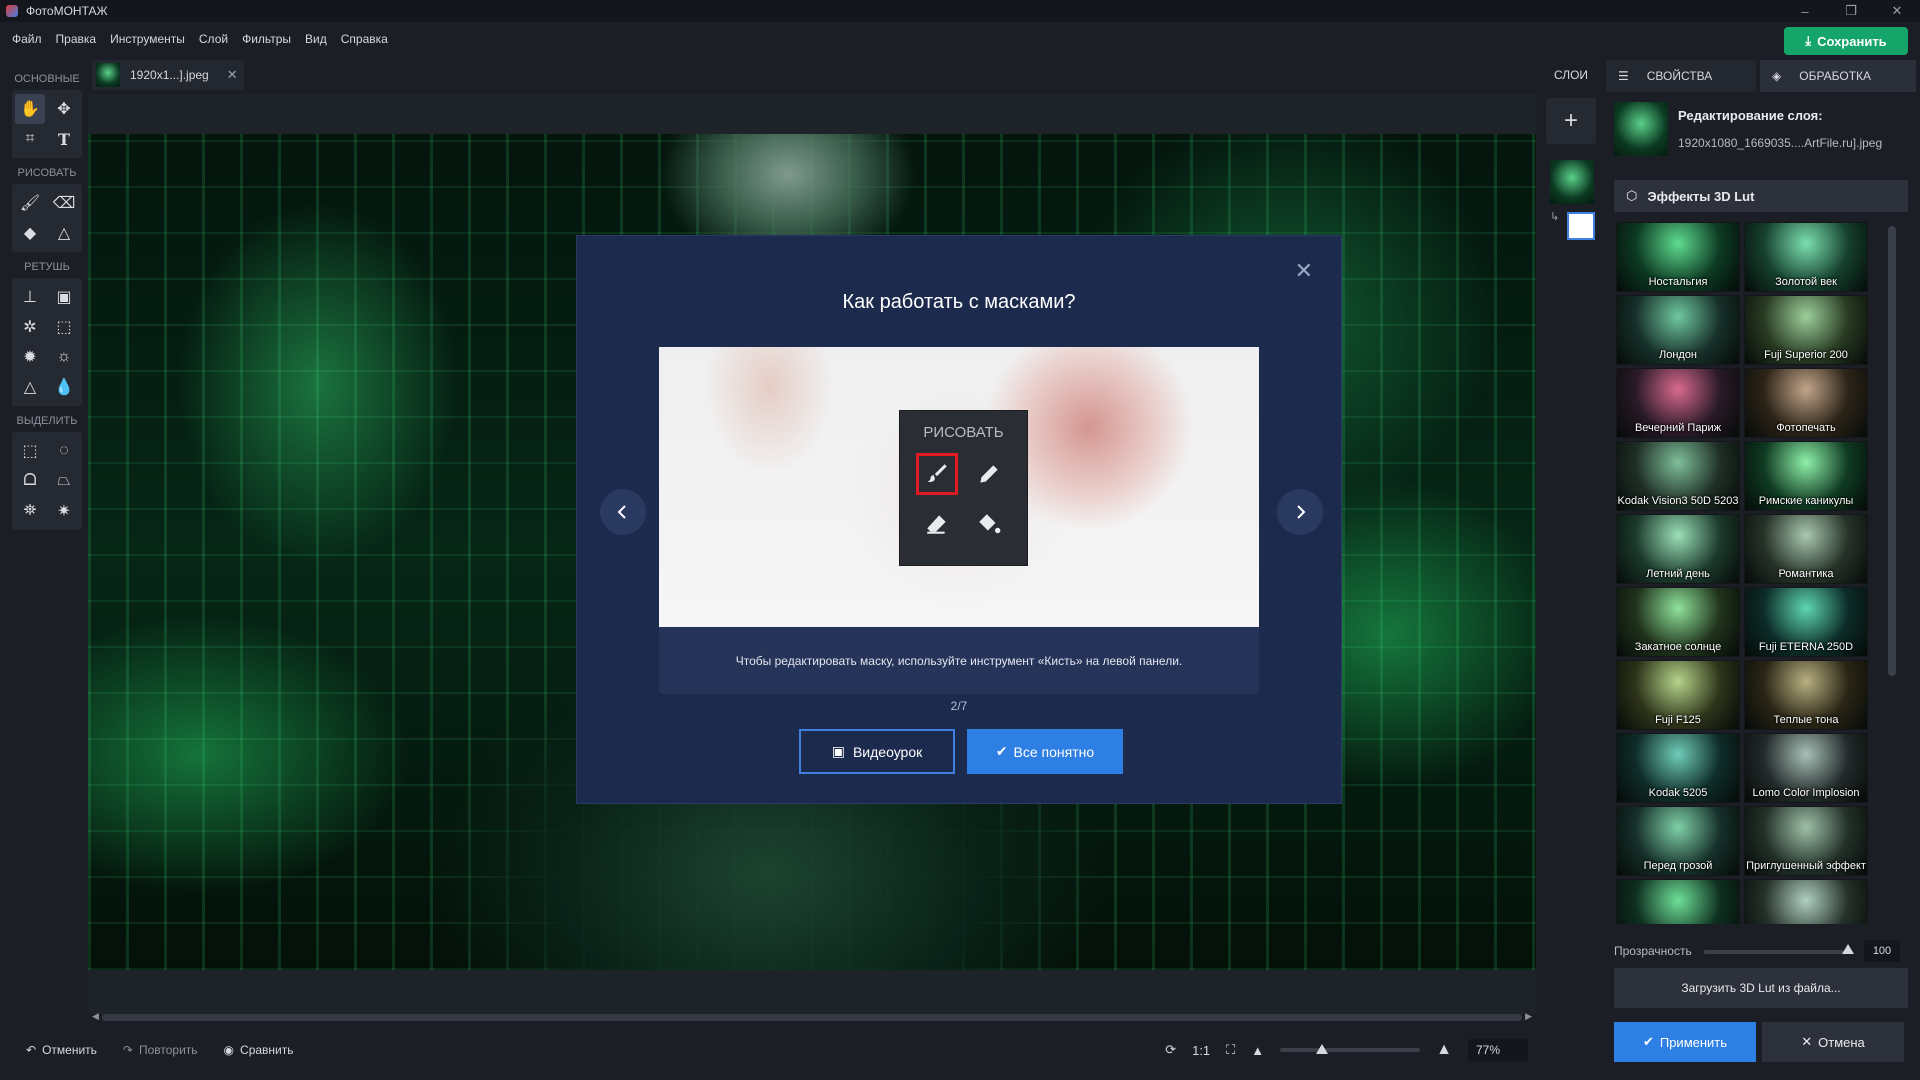 This screenshot has width=1920, height=1080. I want to click on dodge-tool-icon: ☼, so click(64, 357).